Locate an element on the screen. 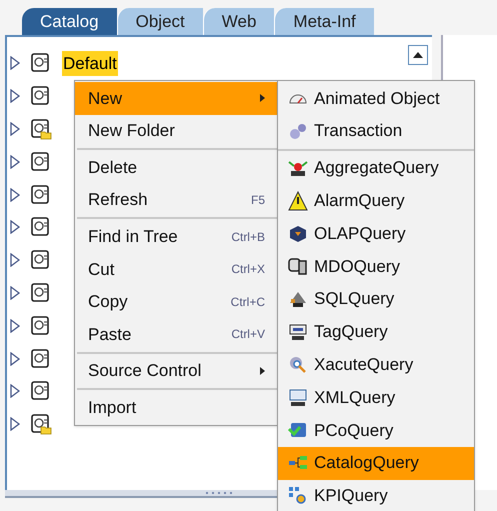 Image resolution: width=497 pixels, height=511 pixels. menu-item: Paste Ctrl+V is located at coordinates (176, 334).